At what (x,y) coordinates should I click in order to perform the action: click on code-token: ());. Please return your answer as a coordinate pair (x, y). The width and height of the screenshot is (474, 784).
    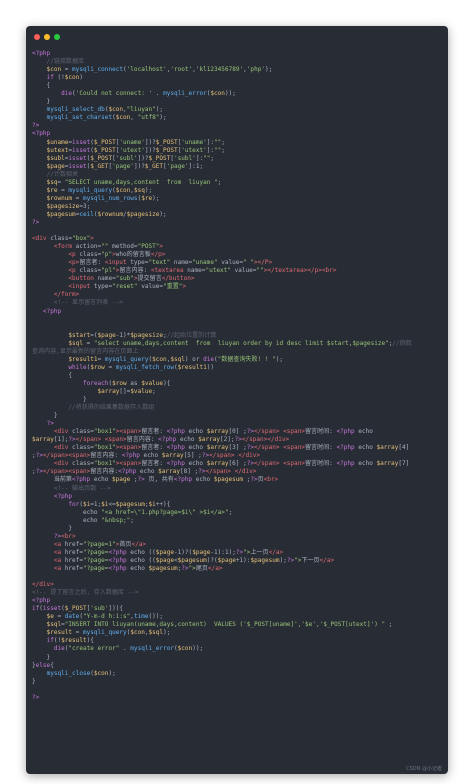
    Looking at the image, I should click on (156, 617).